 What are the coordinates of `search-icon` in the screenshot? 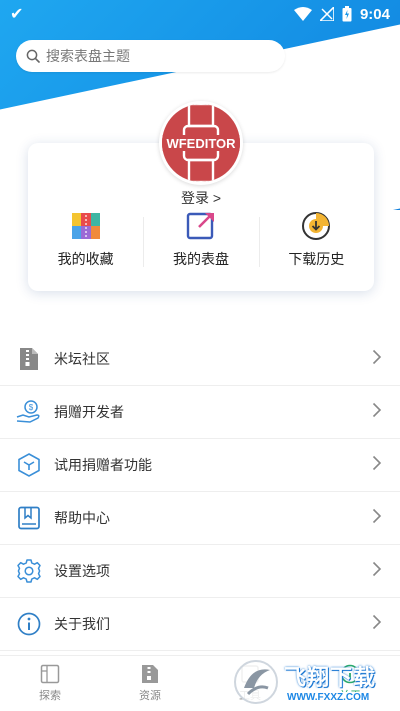 It's located at (33, 56).